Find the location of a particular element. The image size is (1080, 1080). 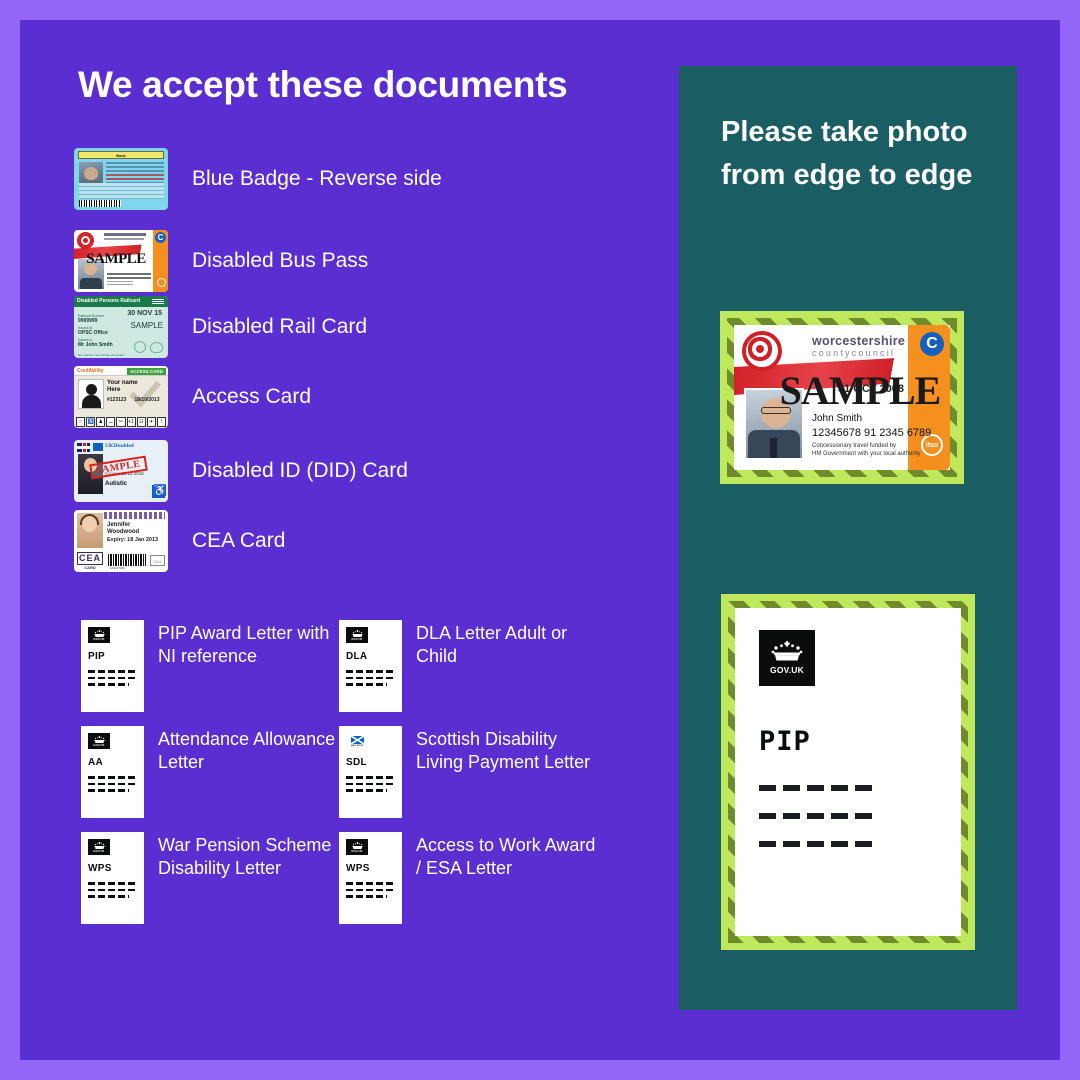

access-card-badge: ACCESS CARD is located at coordinates (146, 371).